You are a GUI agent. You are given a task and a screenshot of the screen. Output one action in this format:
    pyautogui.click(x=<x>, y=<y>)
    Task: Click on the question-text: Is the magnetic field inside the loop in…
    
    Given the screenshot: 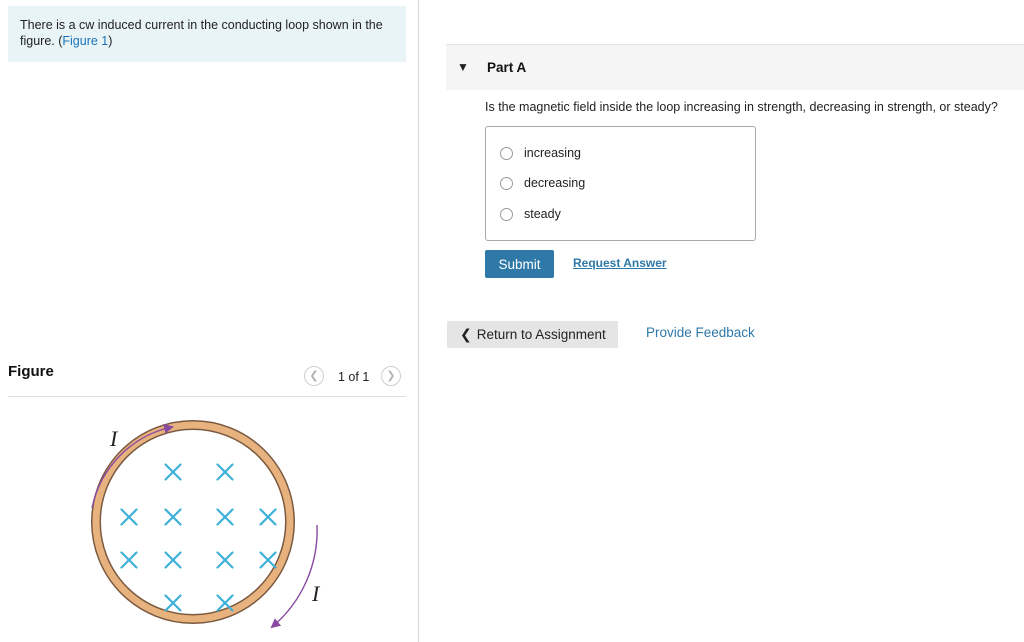 What is the action you would take?
    pyautogui.click(x=741, y=107)
    